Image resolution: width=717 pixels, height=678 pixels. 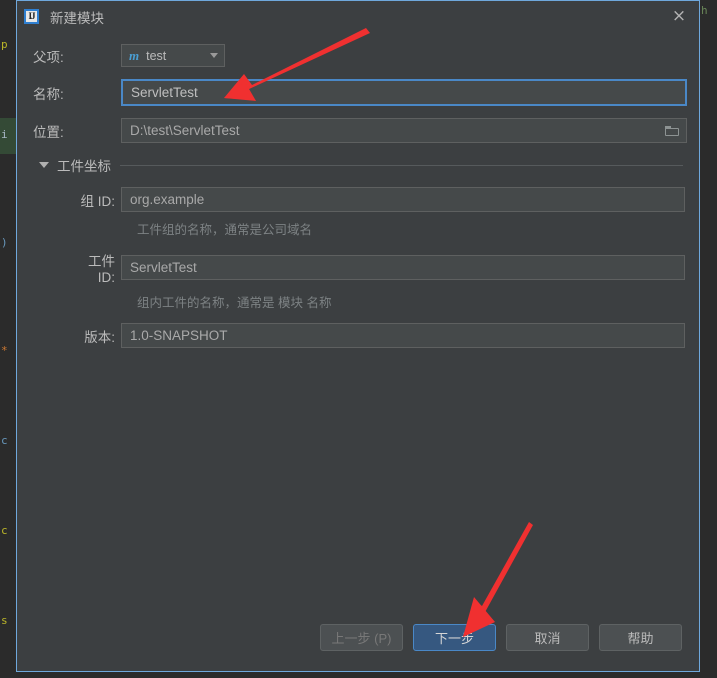 I want to click on name-row: 名称: ServletTest, so click(x=358, y=92).